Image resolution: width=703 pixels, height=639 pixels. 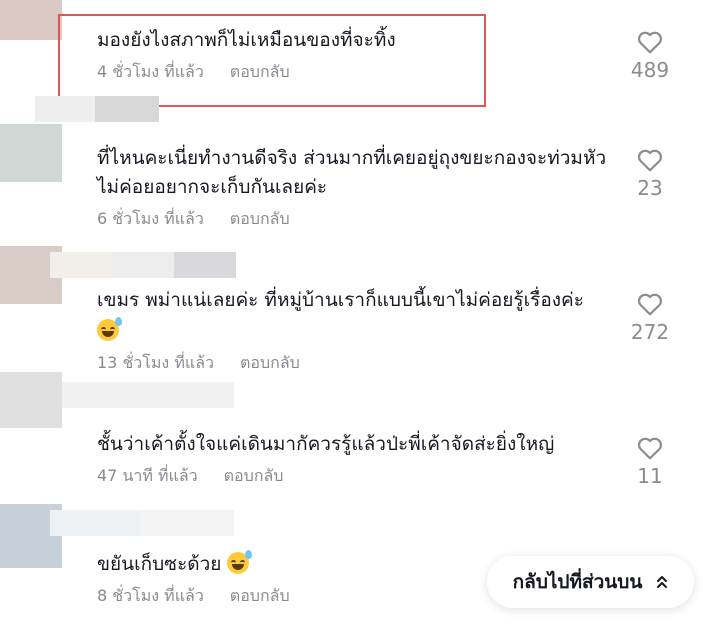 What do you see at coordinates (150, 595) in the screenshot?
I see `comment-time: 8 ชั่วโมง ที่แล้ว` at bounding box center [150, 595].